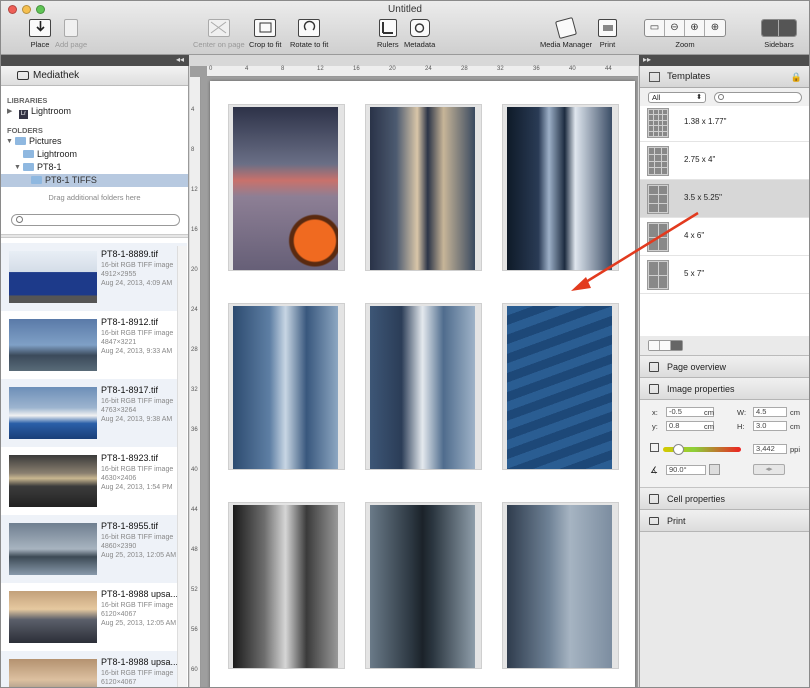  Describe the element at coordinates (94, 154) in the screenshot. I see `folder-item-lightroom: Lightroom` at that location.